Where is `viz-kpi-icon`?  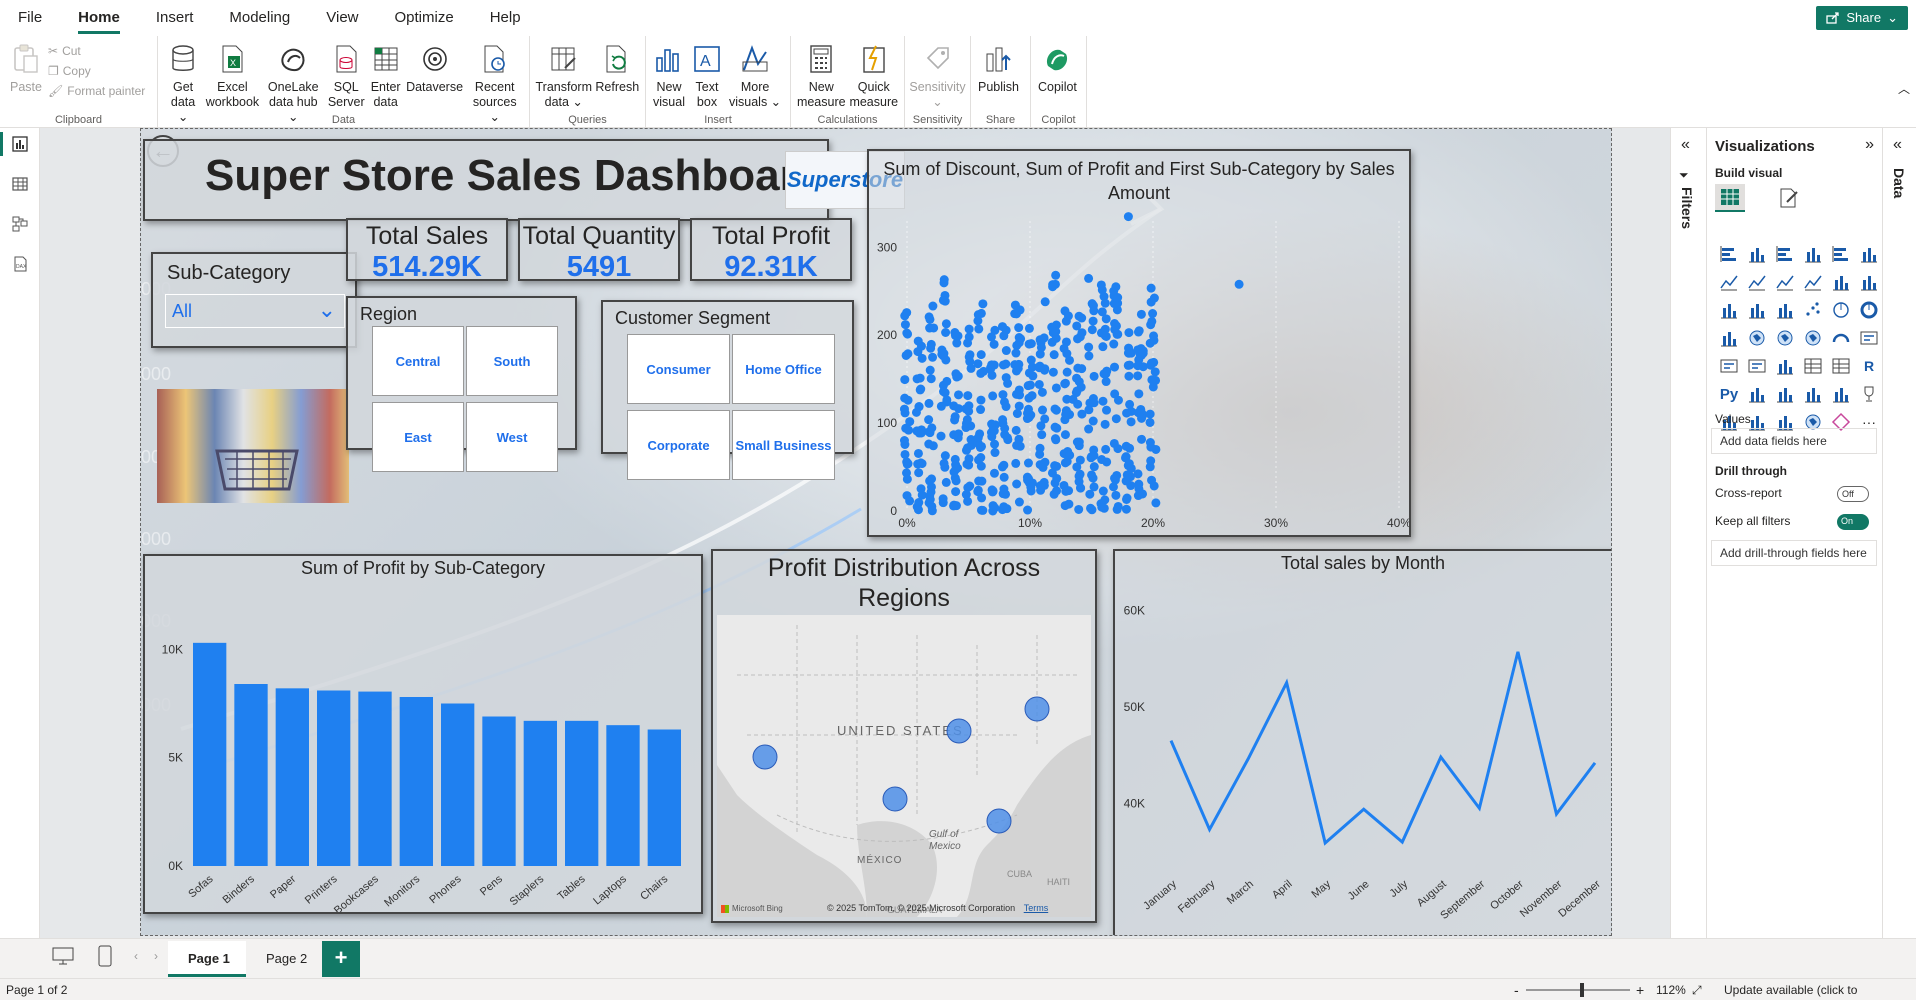
viz-kpi-icon is located at coordinates (1757, 366).